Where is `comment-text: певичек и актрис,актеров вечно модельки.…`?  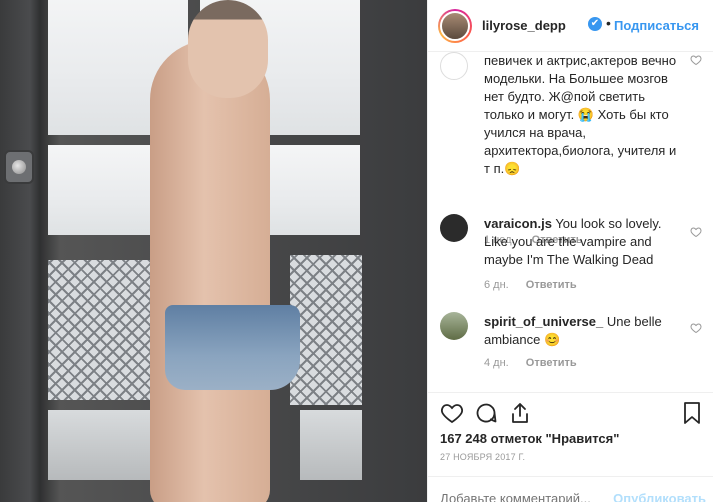
comment-text: певичек и актрис,актеров вечно модельки.… is located at coordinates (584, 115).